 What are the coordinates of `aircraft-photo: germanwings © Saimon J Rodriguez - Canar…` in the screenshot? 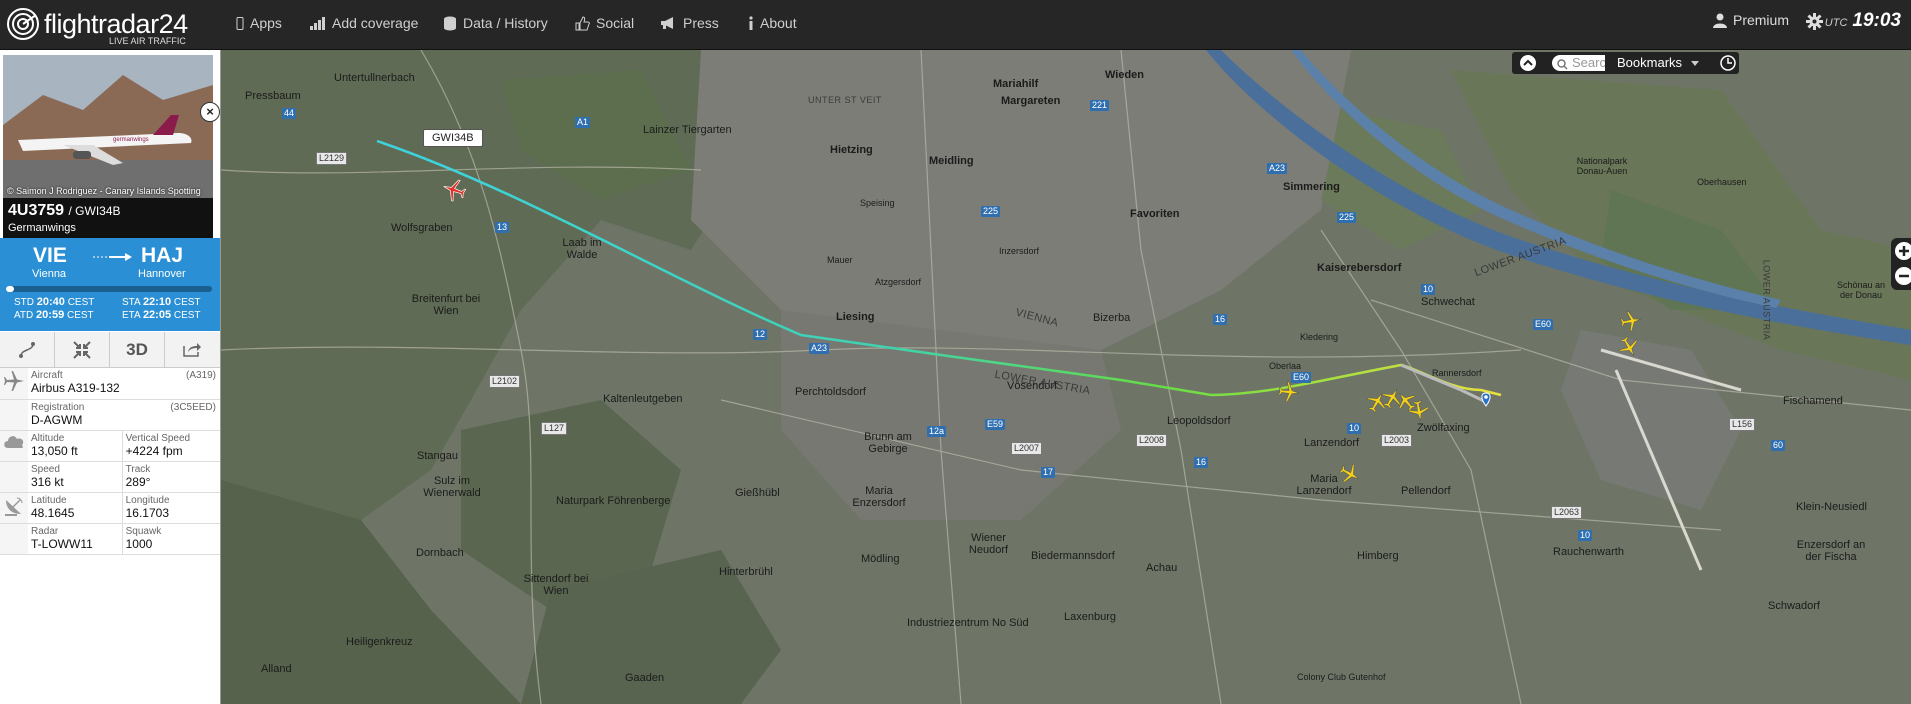 It's located at (108, 126).